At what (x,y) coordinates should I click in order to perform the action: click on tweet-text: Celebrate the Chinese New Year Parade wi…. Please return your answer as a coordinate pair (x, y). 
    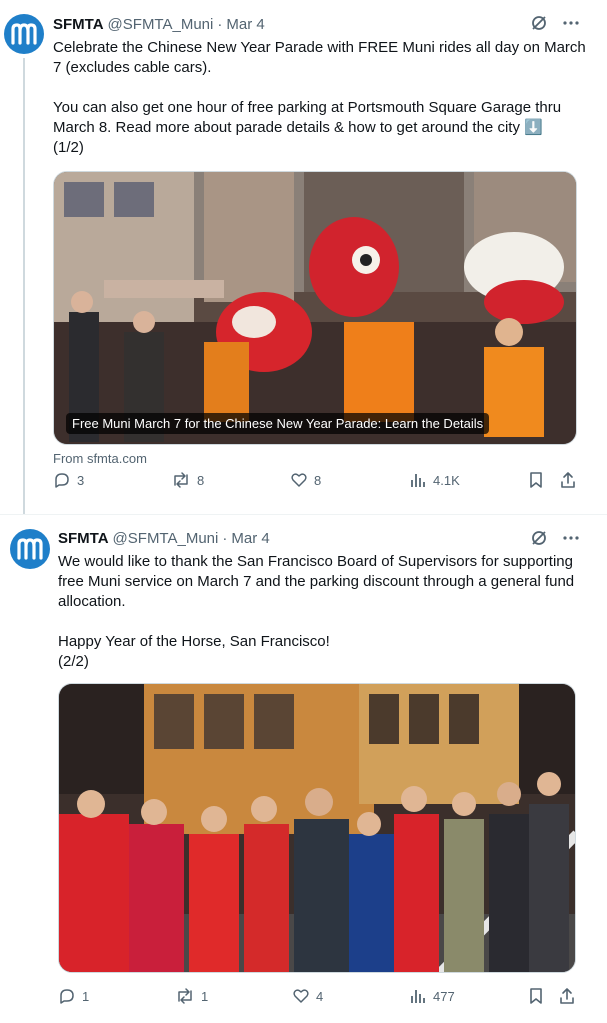
    Looking at the image, I should click on (319, 97).